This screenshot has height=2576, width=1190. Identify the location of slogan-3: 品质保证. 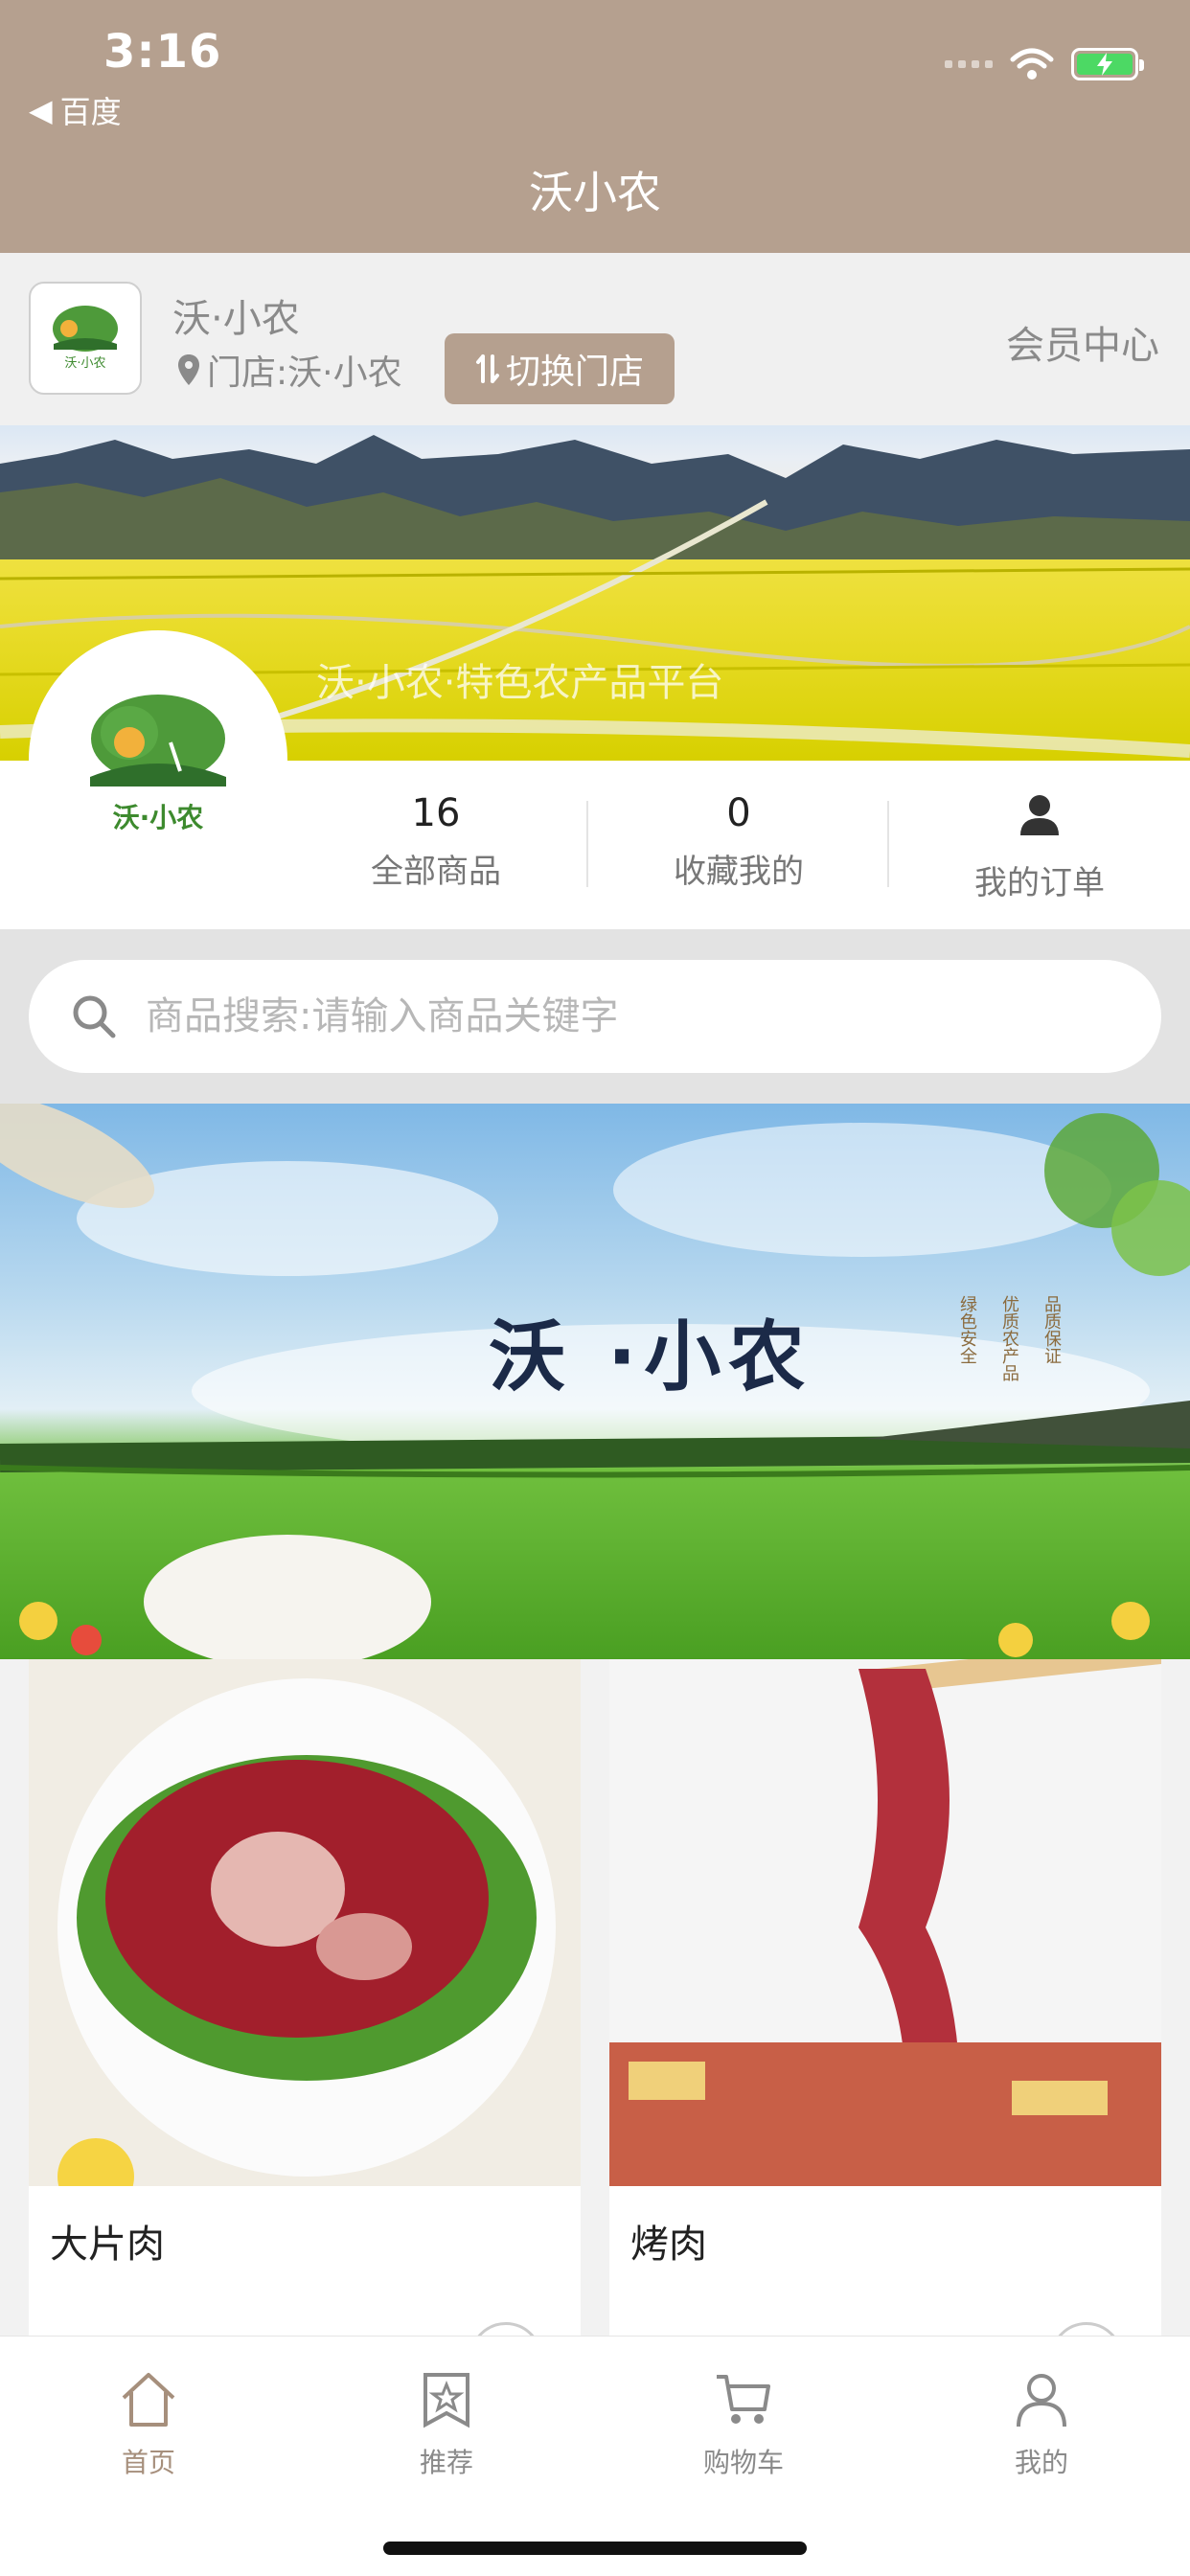
(1051, 1330).